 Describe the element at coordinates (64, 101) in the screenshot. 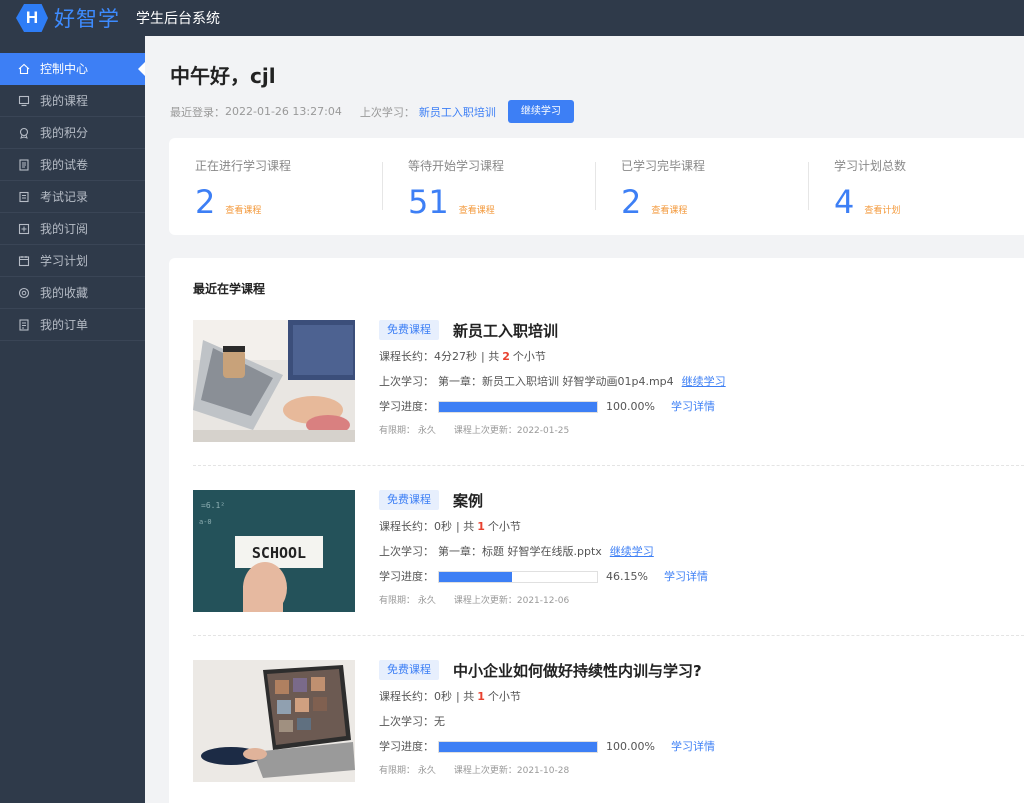

I see `sidebar-item-label: 我的课程` at that location.